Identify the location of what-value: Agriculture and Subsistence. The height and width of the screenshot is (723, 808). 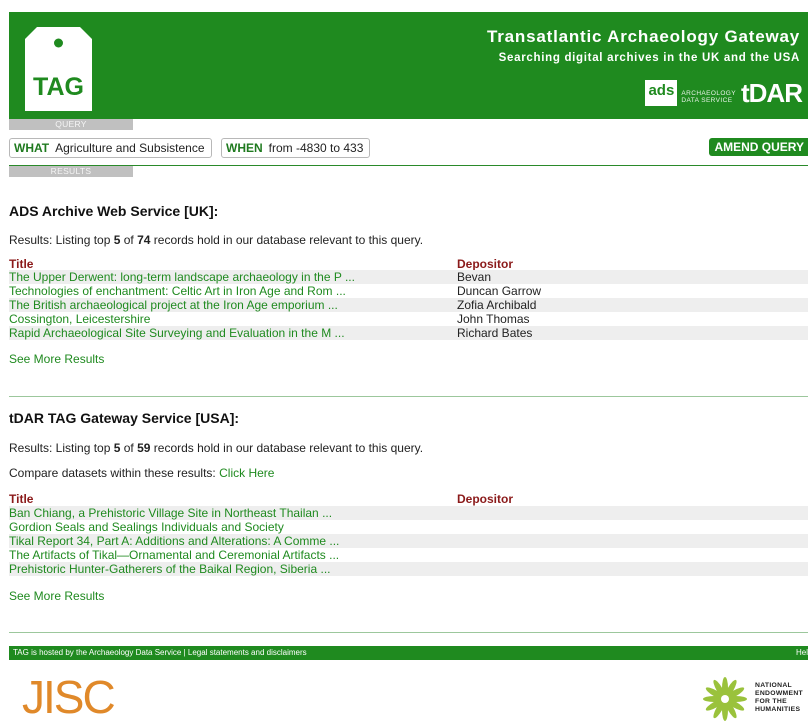
(130, 148).